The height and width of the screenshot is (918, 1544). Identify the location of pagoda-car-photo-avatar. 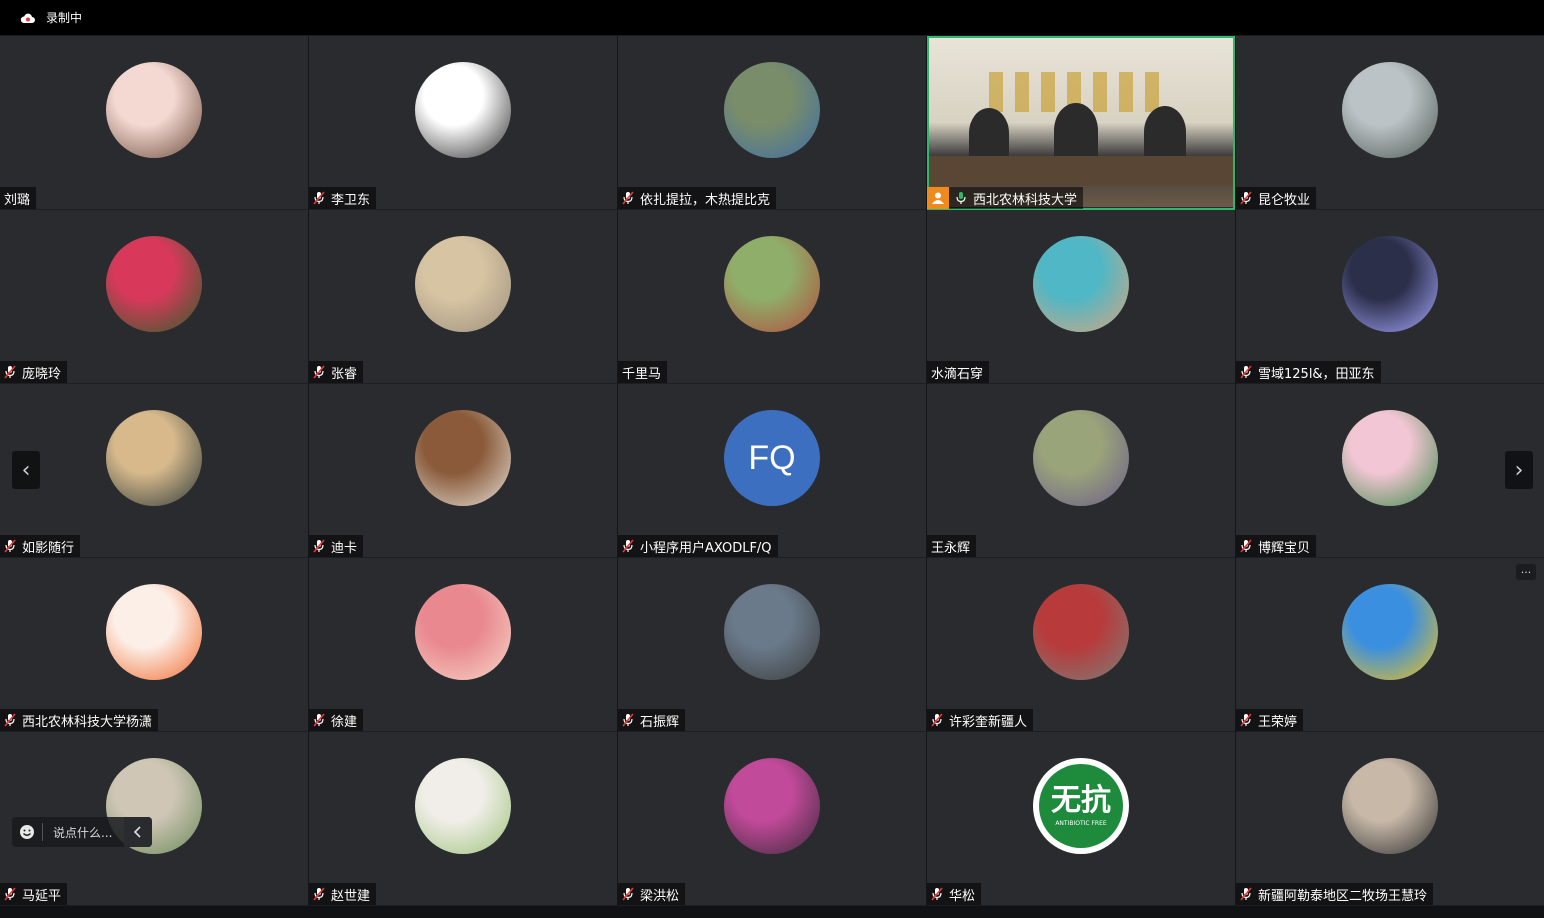
(1390, 110).